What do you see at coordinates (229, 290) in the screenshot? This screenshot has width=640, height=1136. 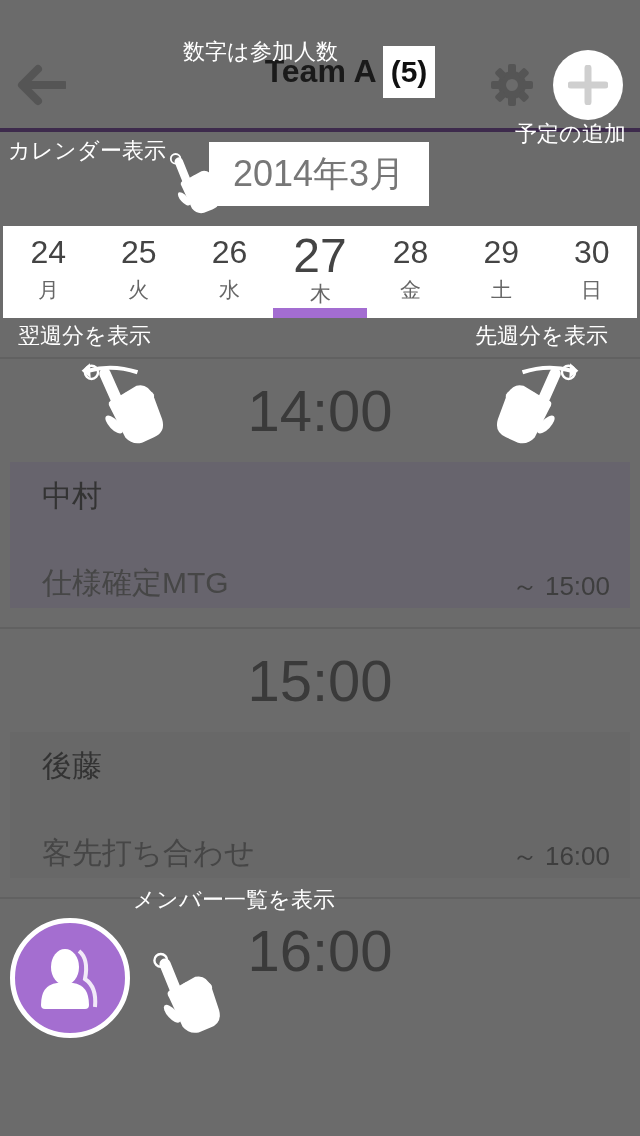 I see `day-weekday: 水` at bounding box center [229, 290].